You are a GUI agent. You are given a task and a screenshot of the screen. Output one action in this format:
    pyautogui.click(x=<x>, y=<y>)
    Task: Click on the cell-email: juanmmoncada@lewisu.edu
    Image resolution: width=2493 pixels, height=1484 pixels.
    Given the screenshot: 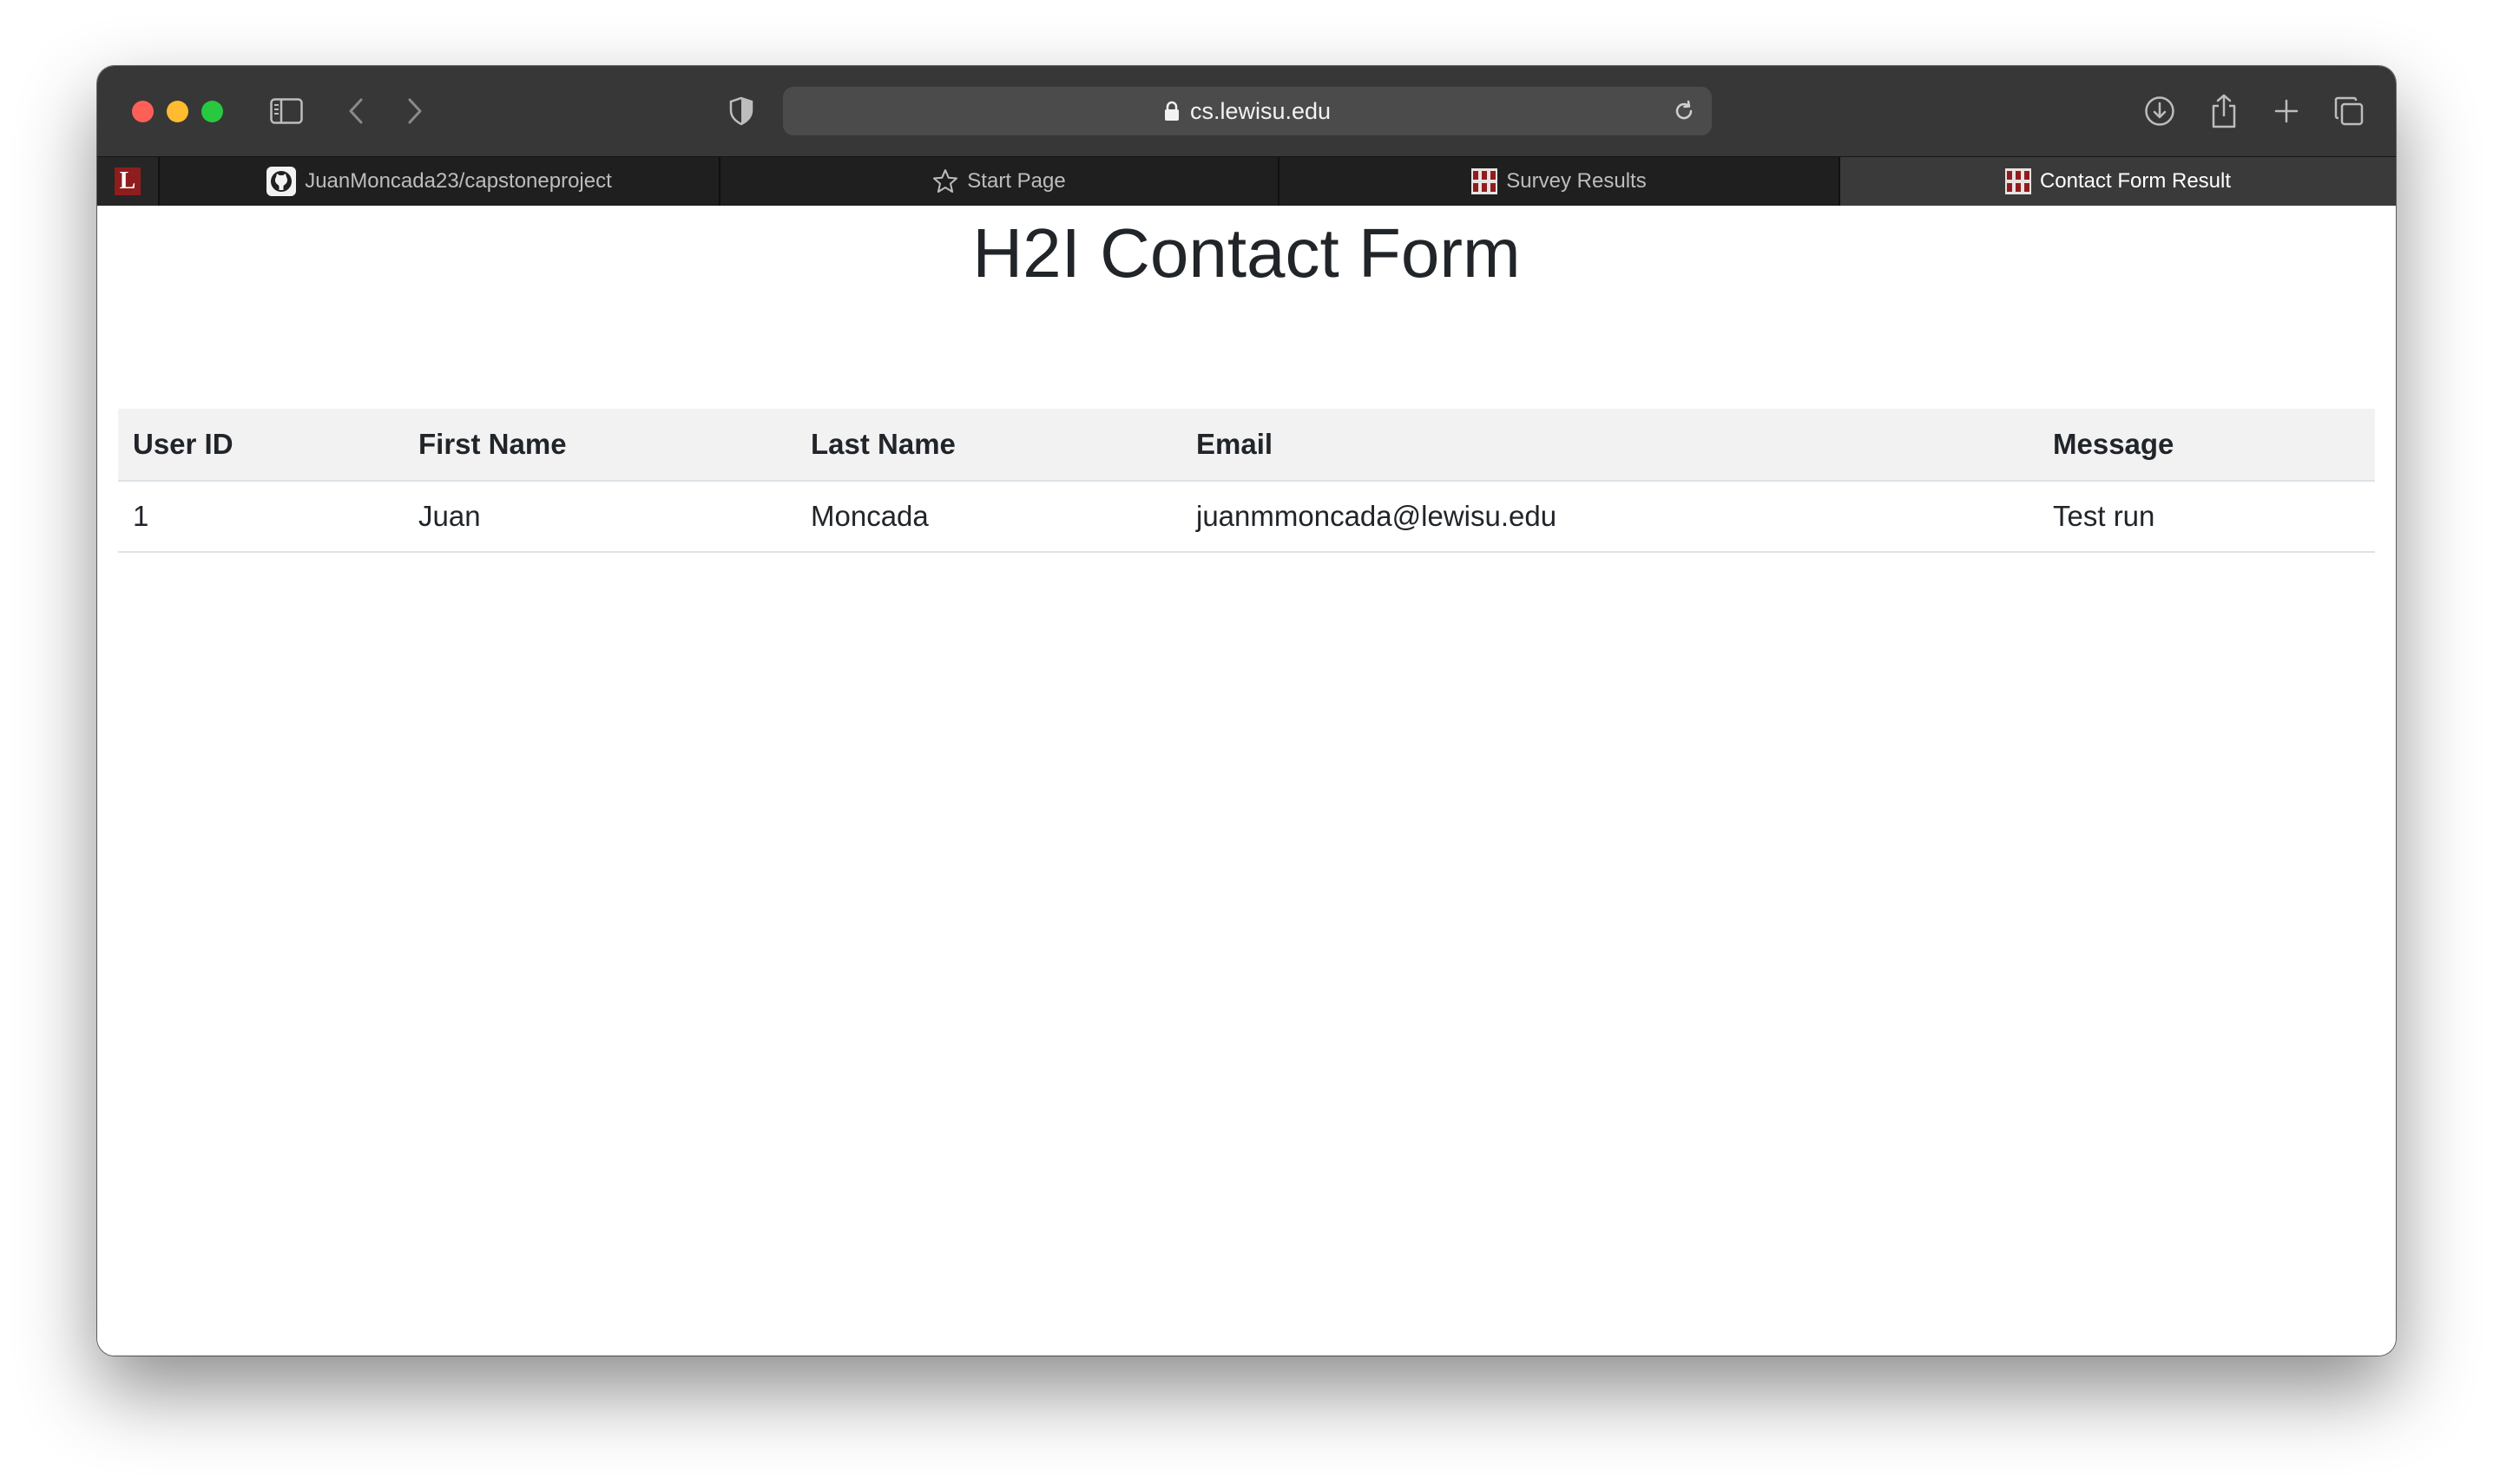 What is the action you would take?
    pyautogui.click(x=1609, y=517)
    